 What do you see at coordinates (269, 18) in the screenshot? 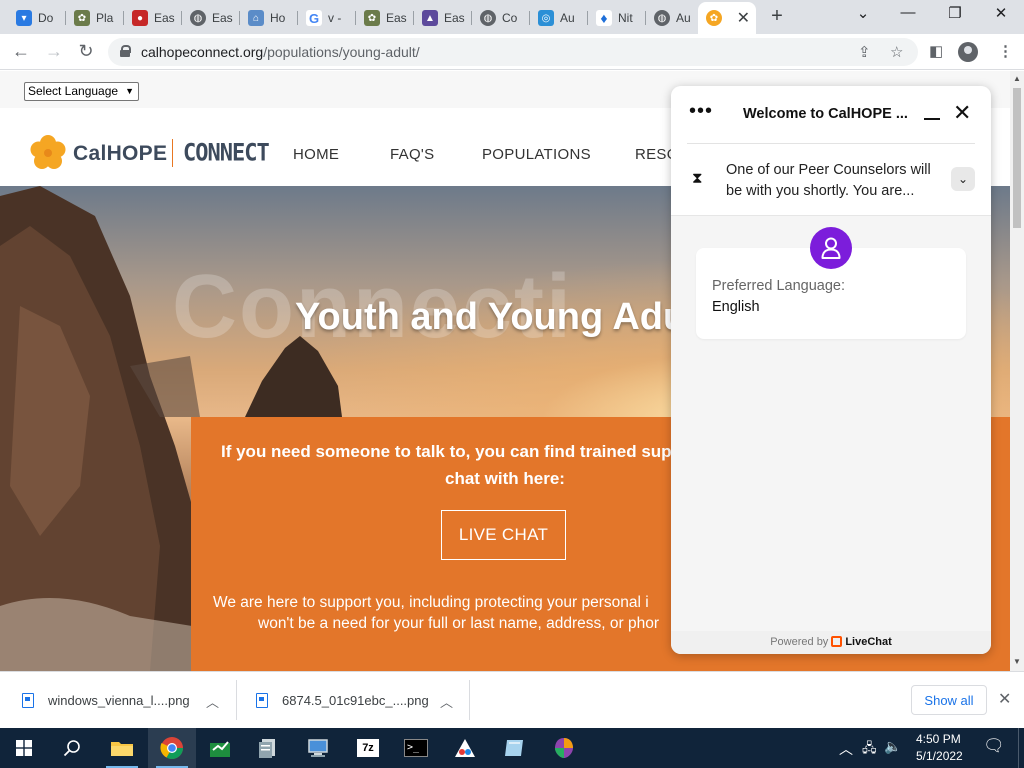
I see `browser-tab: ⌂ Ho` at bounding box center [269, 18].